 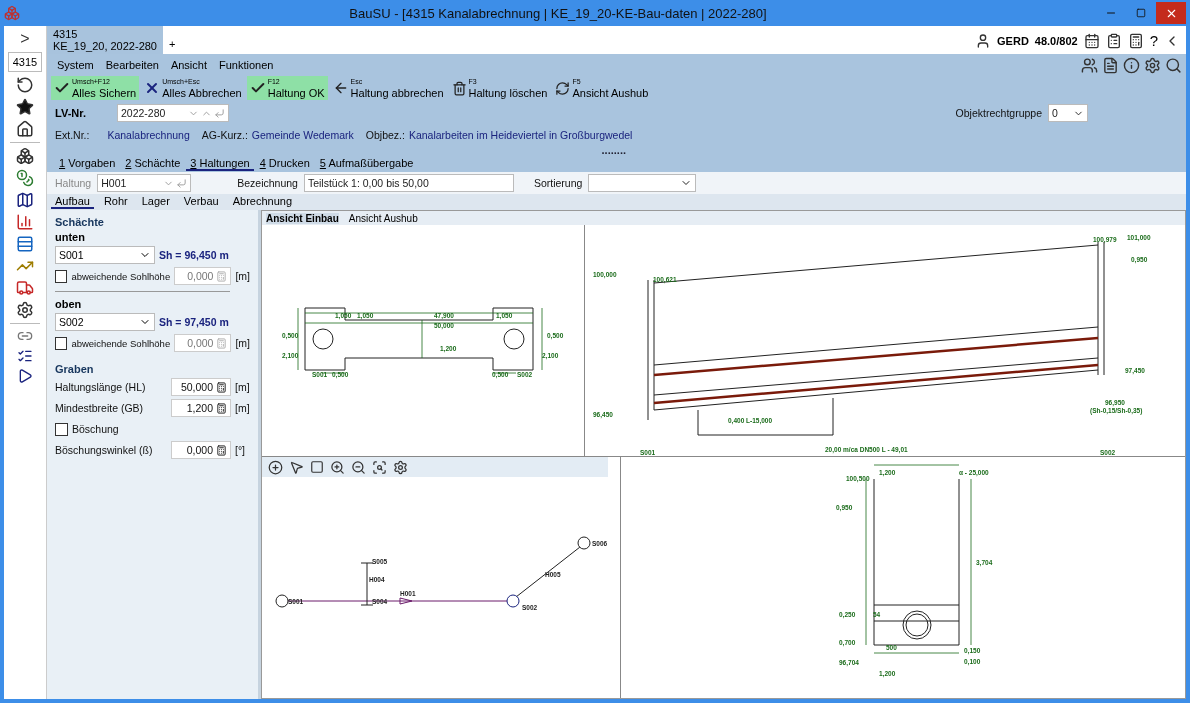 I want to click on field-label: Ext.Nr.:, so click(x=72, y=135).